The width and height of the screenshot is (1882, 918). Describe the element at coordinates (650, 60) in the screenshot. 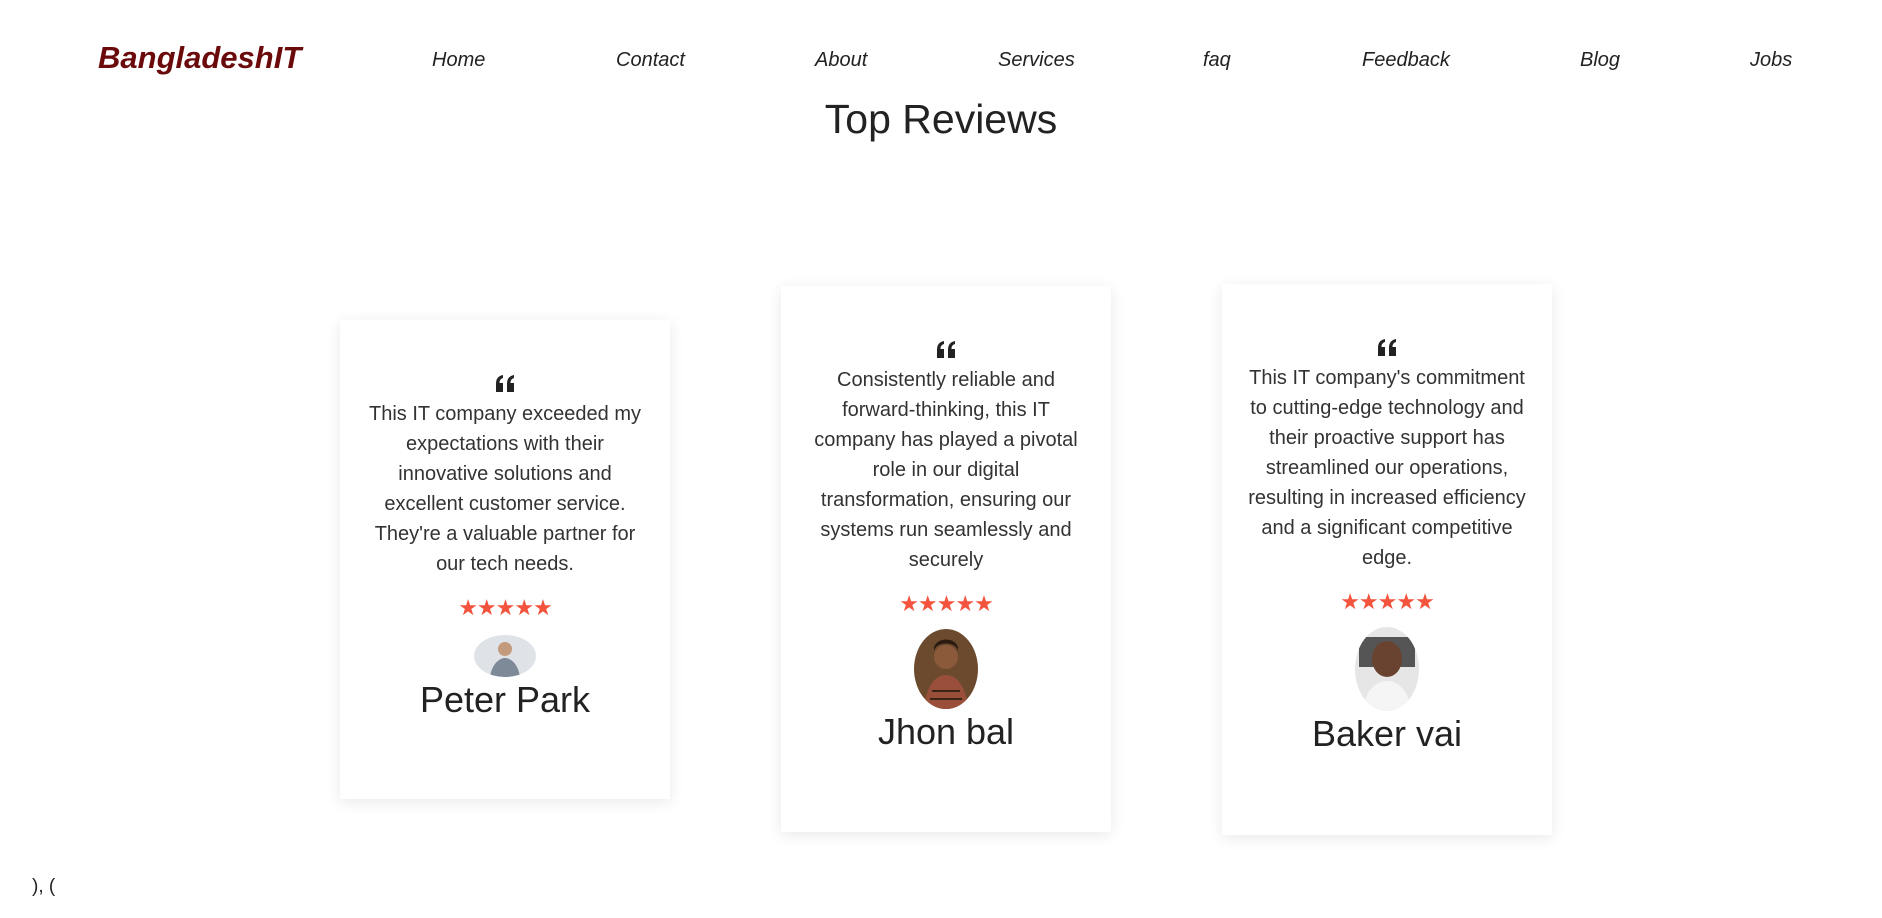

I see `nav-contact-link: Contact` at that location.